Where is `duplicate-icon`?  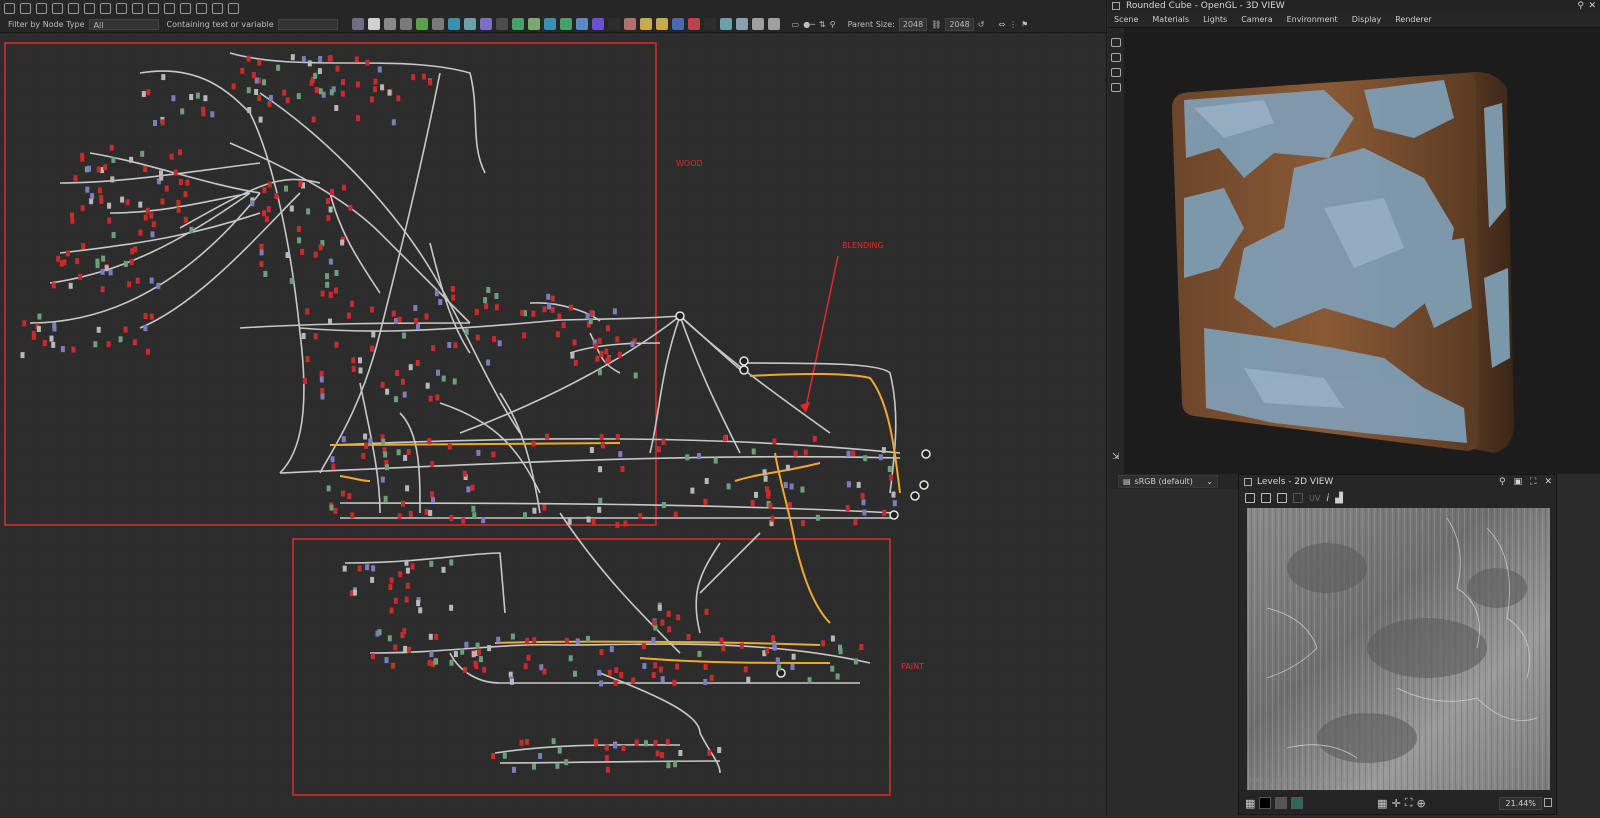
duplicate-icon is located at coordinates (1282, 498).